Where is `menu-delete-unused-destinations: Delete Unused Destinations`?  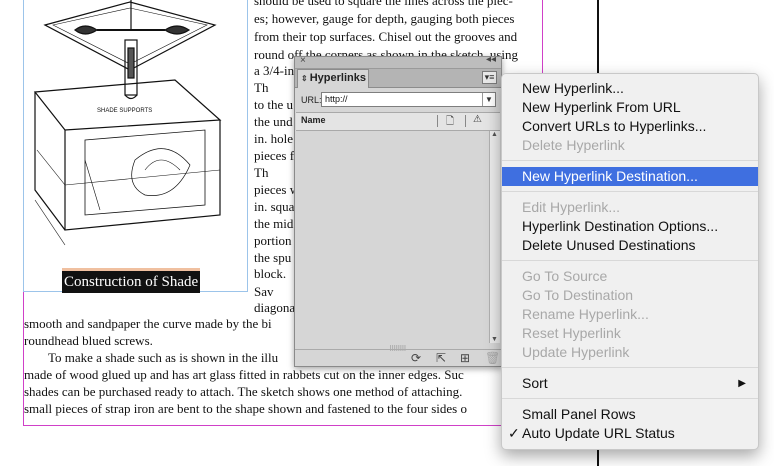
menu-delete-unused-destinations: Delete Unused Destinations is located at coordinates (630, 245).